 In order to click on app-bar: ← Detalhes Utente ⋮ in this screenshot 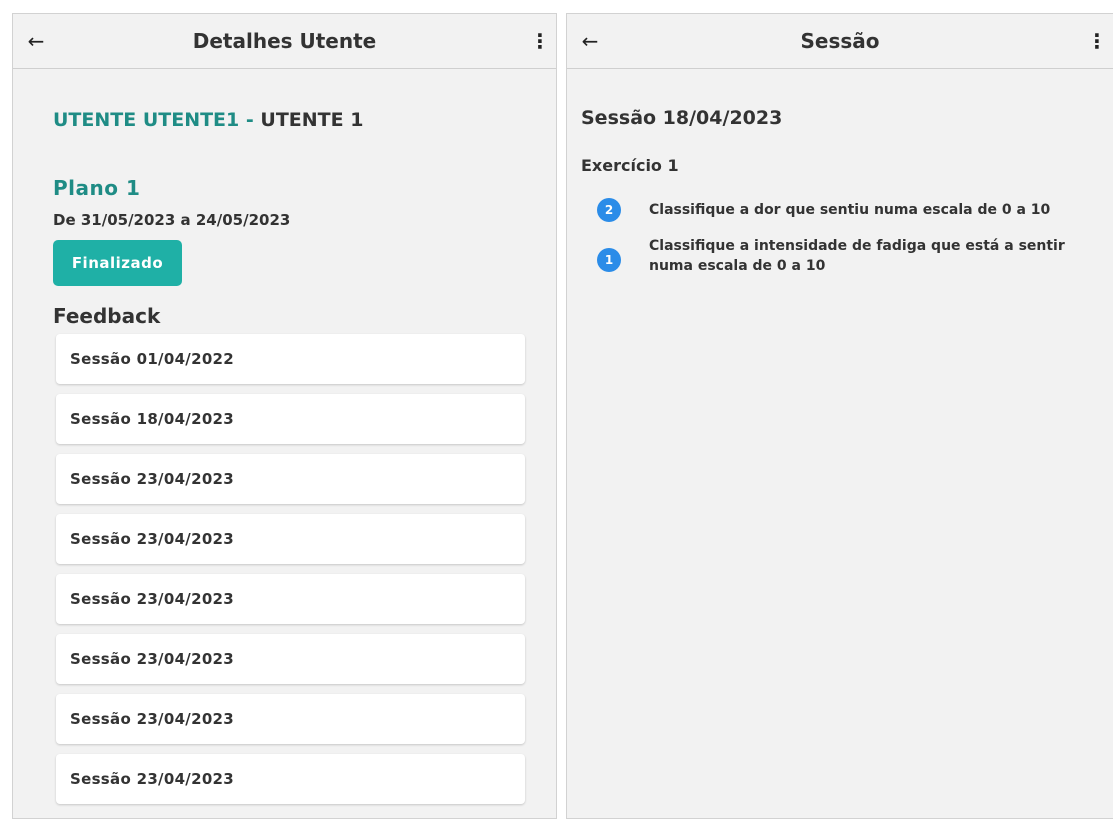, I will do `click(284, 41)`.